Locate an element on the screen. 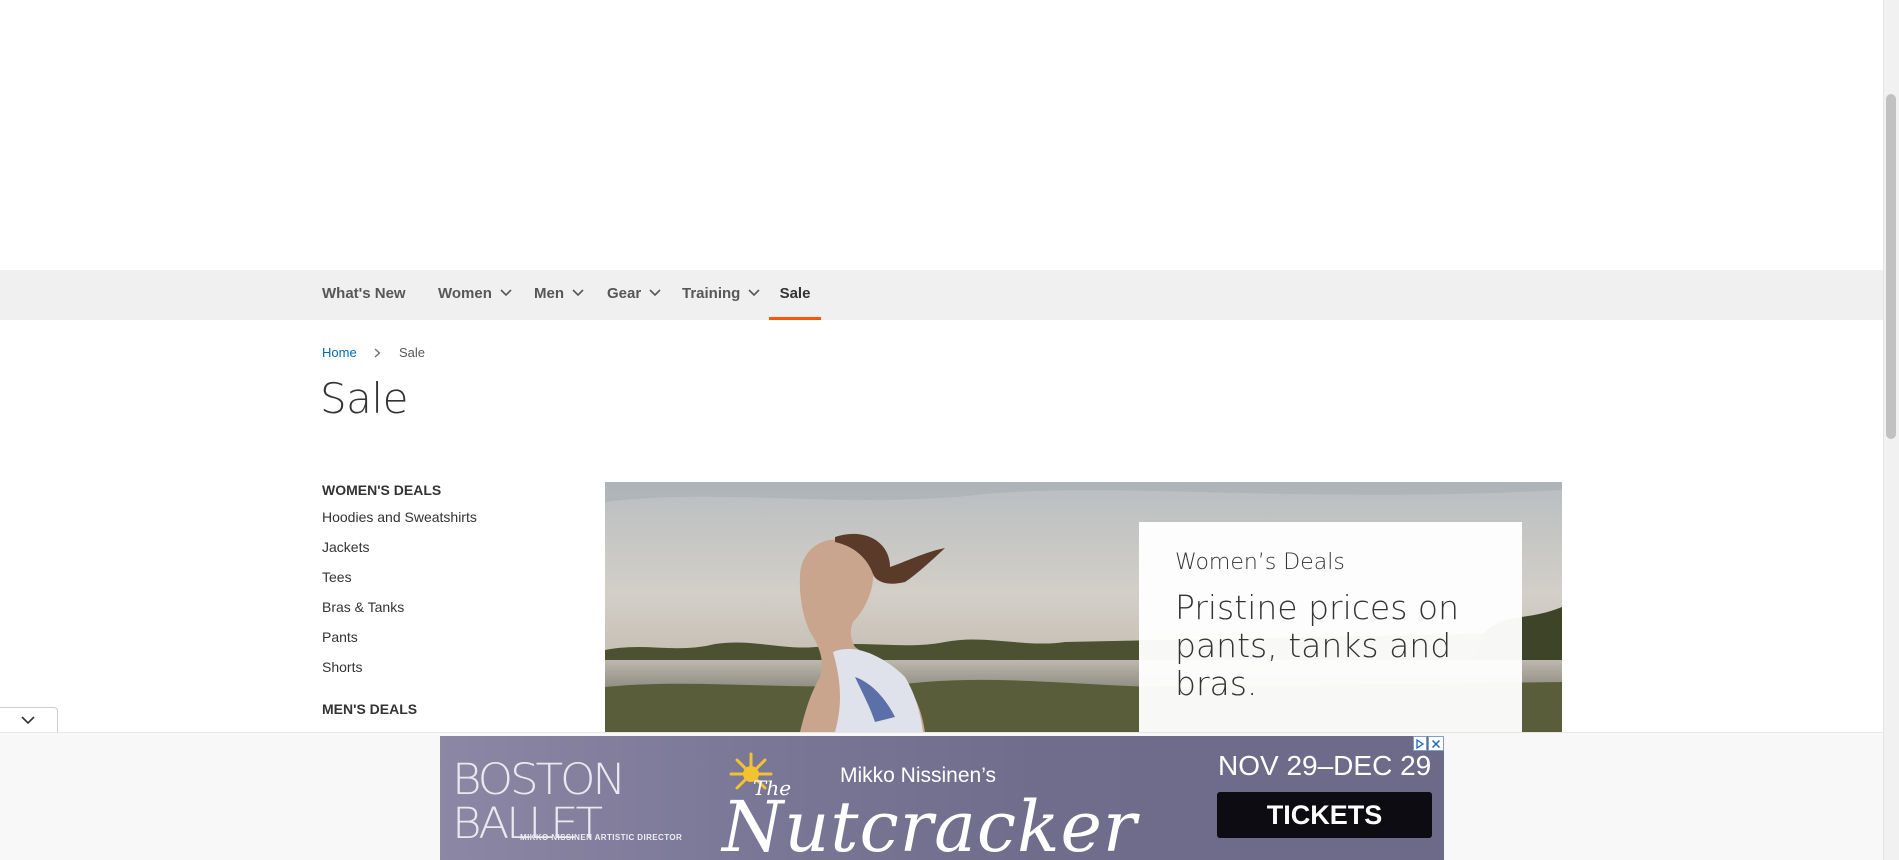 This screenshot has width=1899, height=860. nav-item-label: Training is located at coordinates (711, 293).